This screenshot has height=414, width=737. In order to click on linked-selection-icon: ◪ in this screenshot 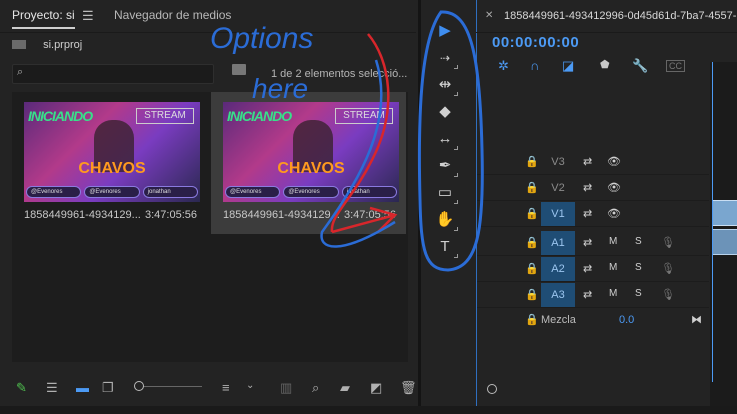, I will do `click(568, 66)`.